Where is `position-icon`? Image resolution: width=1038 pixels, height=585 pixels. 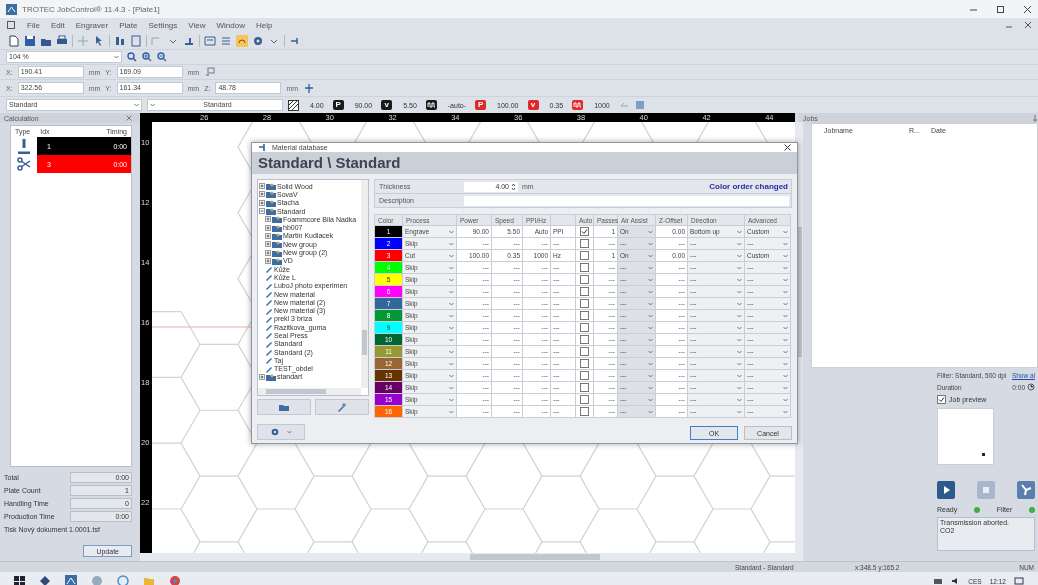 position-icon is located at coordinates (210, 72).